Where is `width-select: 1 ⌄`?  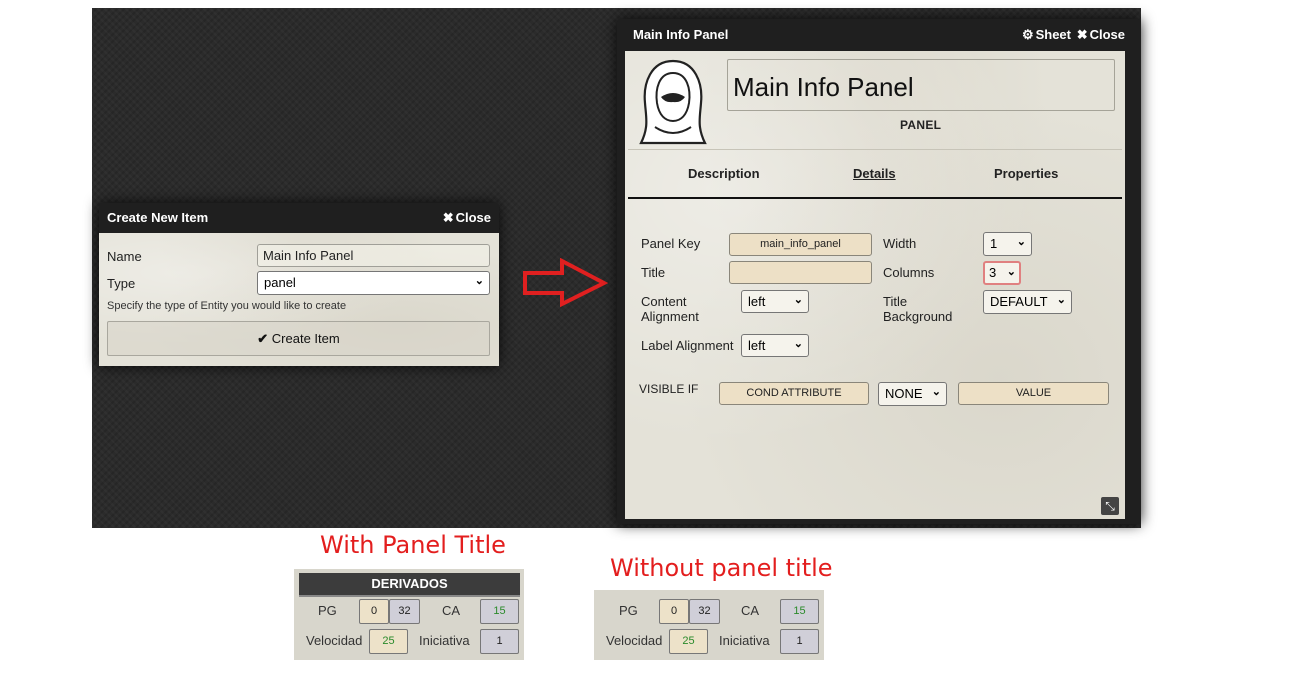
width-select: 1 ⌄ is located at coordinates (1007, 244).